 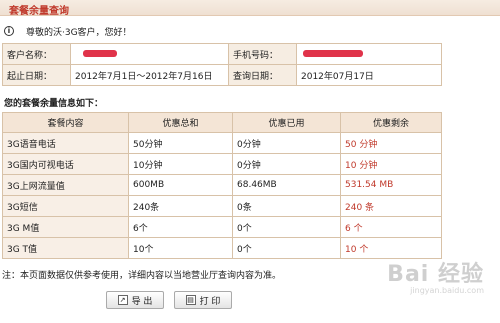 What do you see at coordinates (391, 185) in the screenshot?
I see `table-cell: 531.54 MB` at bounding box center [391, 185].